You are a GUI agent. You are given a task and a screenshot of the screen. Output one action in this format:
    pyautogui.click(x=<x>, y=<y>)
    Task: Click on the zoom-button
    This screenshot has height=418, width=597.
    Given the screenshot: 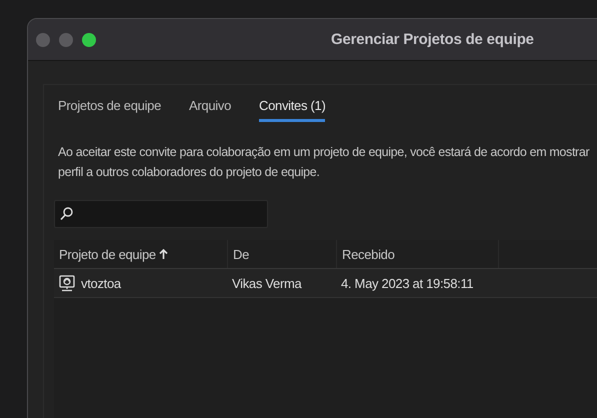 What is the action you would take?
    pyautogui.click(x=89, y=39)
    